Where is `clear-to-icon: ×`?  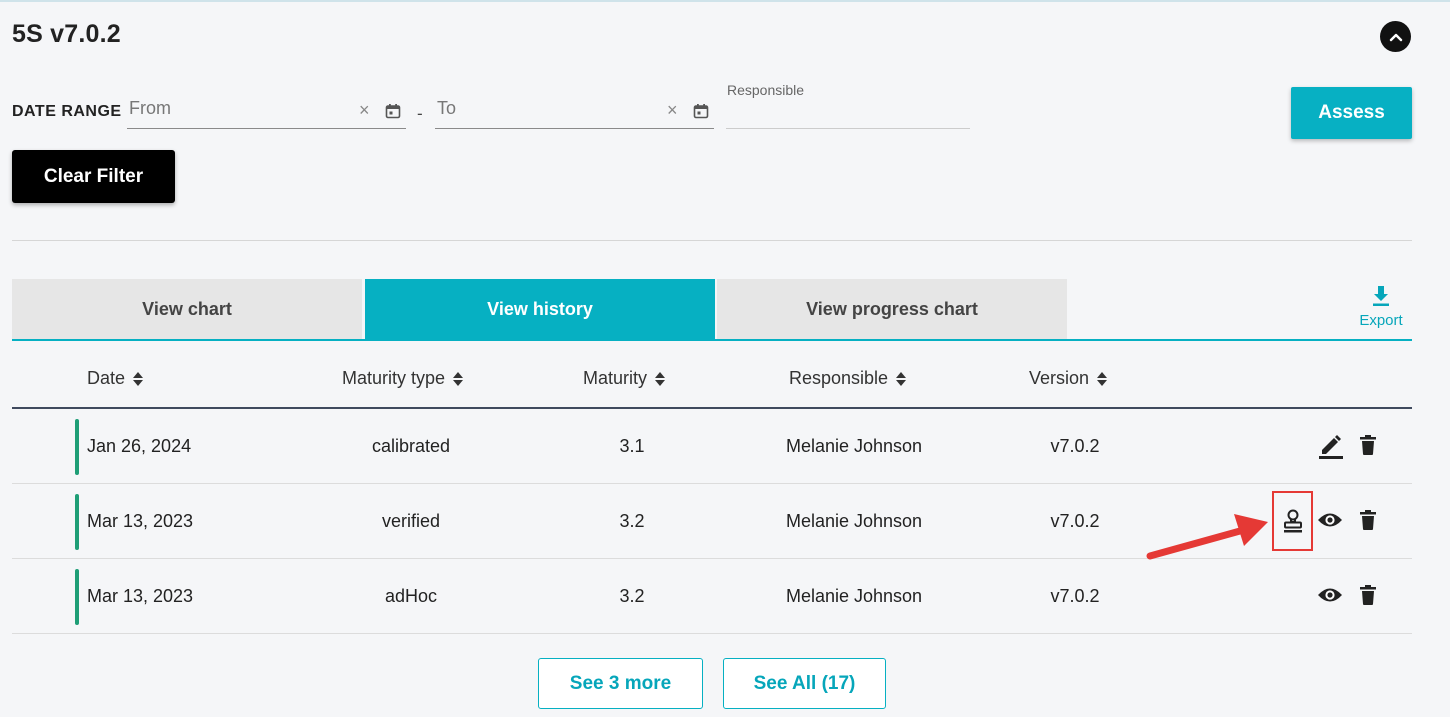 clear-to-icon: × is located at coordinates (672, 110).